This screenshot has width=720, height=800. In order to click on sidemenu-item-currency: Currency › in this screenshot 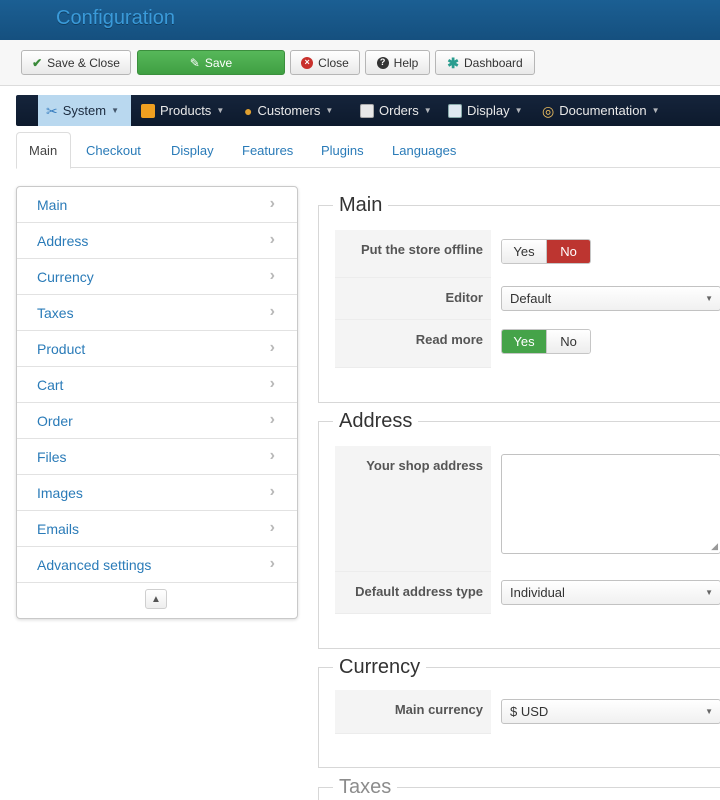, I will do `click(157, 277)`.